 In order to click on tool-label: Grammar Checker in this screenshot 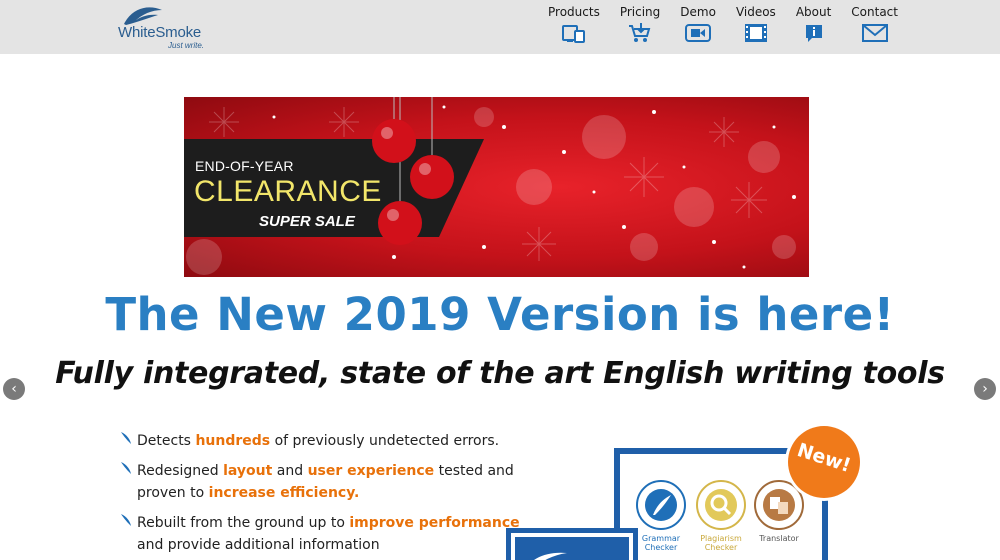, I will do `click(661, 543)`.